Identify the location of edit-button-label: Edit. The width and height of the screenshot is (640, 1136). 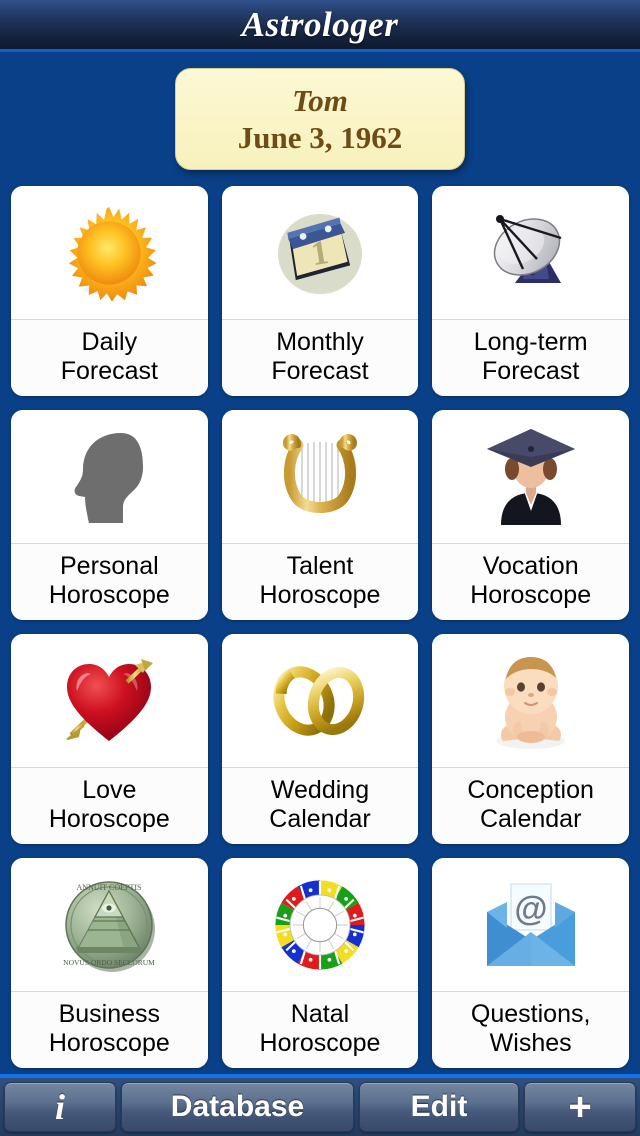
(439, 1106).